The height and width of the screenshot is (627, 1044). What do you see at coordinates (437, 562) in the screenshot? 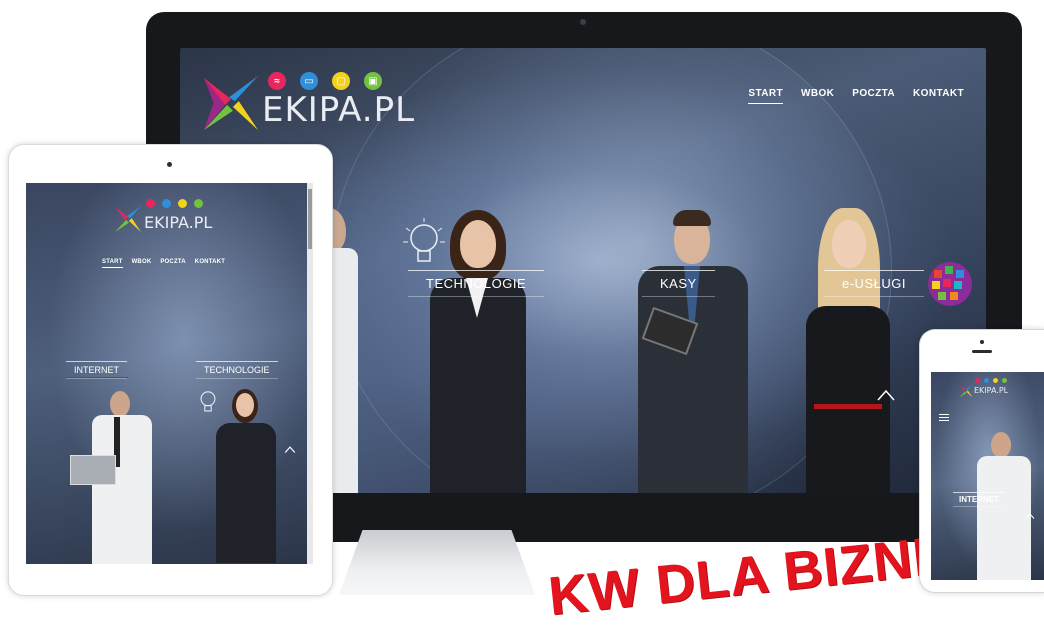
I see `monitor-stand` at bounding box center [437, 562].